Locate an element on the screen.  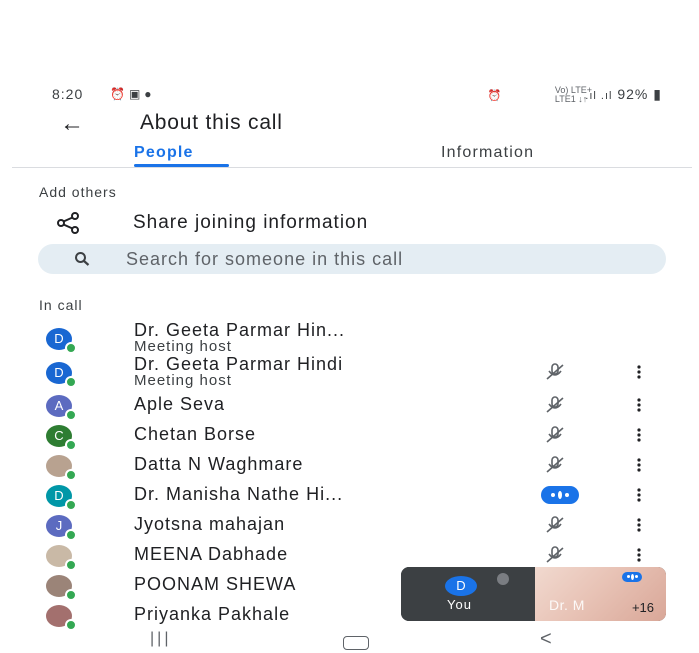
you-tile: D You is located at coordinates (468, 594).